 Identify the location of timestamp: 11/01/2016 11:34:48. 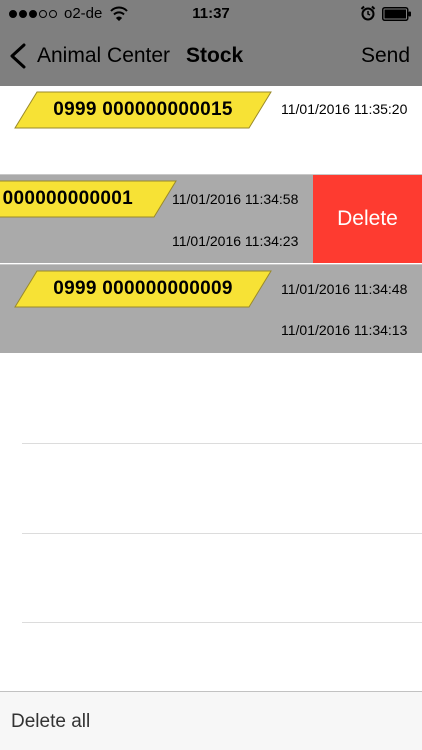
(344, 289).